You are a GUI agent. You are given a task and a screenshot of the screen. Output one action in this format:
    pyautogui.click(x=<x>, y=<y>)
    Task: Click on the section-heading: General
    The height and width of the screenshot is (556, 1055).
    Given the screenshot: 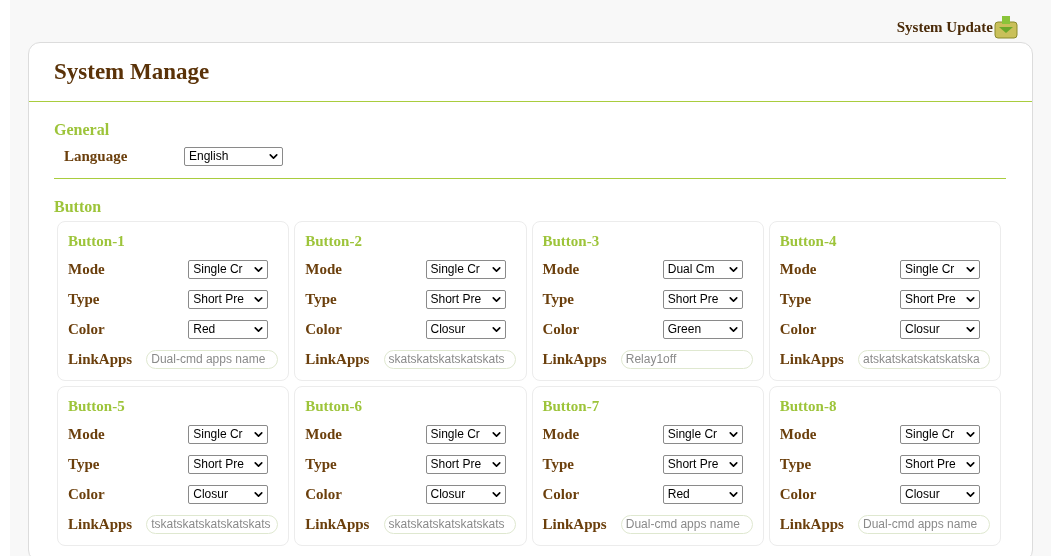 What is the action you would take?
    pyautogui.click(x=82, y=130)
    